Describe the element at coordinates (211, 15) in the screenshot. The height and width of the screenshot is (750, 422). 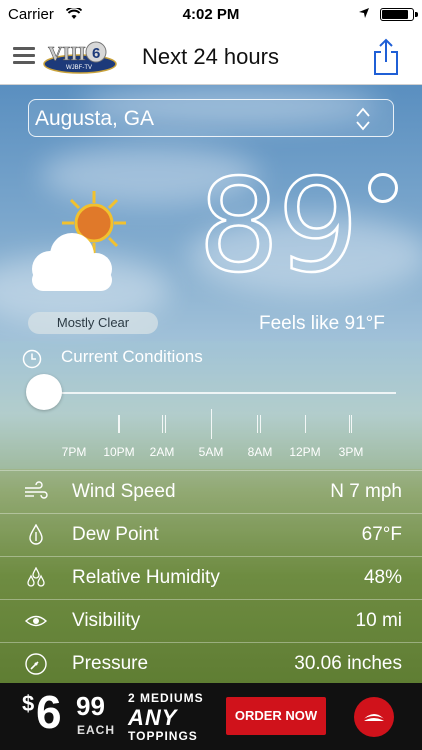
I see `status-bar: Carrier 4:02 PM` at that location.